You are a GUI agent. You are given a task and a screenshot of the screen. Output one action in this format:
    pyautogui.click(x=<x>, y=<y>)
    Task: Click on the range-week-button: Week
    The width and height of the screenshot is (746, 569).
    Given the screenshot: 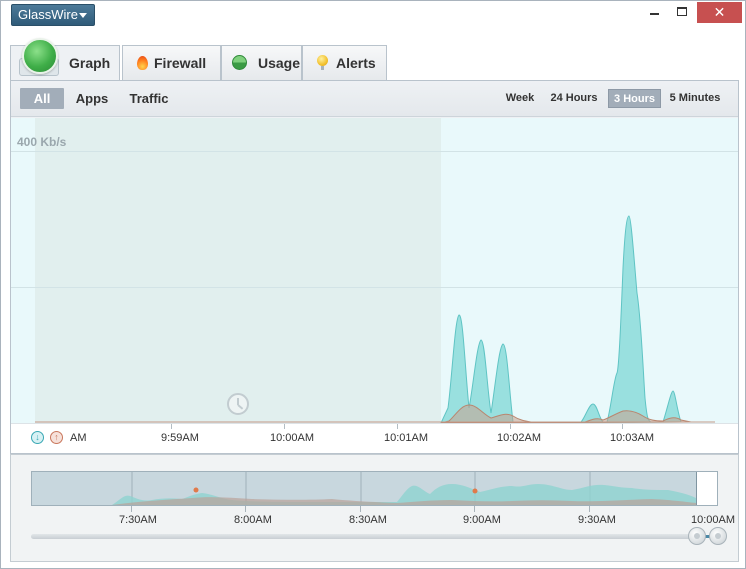 What is the action you would take?
    pyautogui.click(x=520, y=98)
    